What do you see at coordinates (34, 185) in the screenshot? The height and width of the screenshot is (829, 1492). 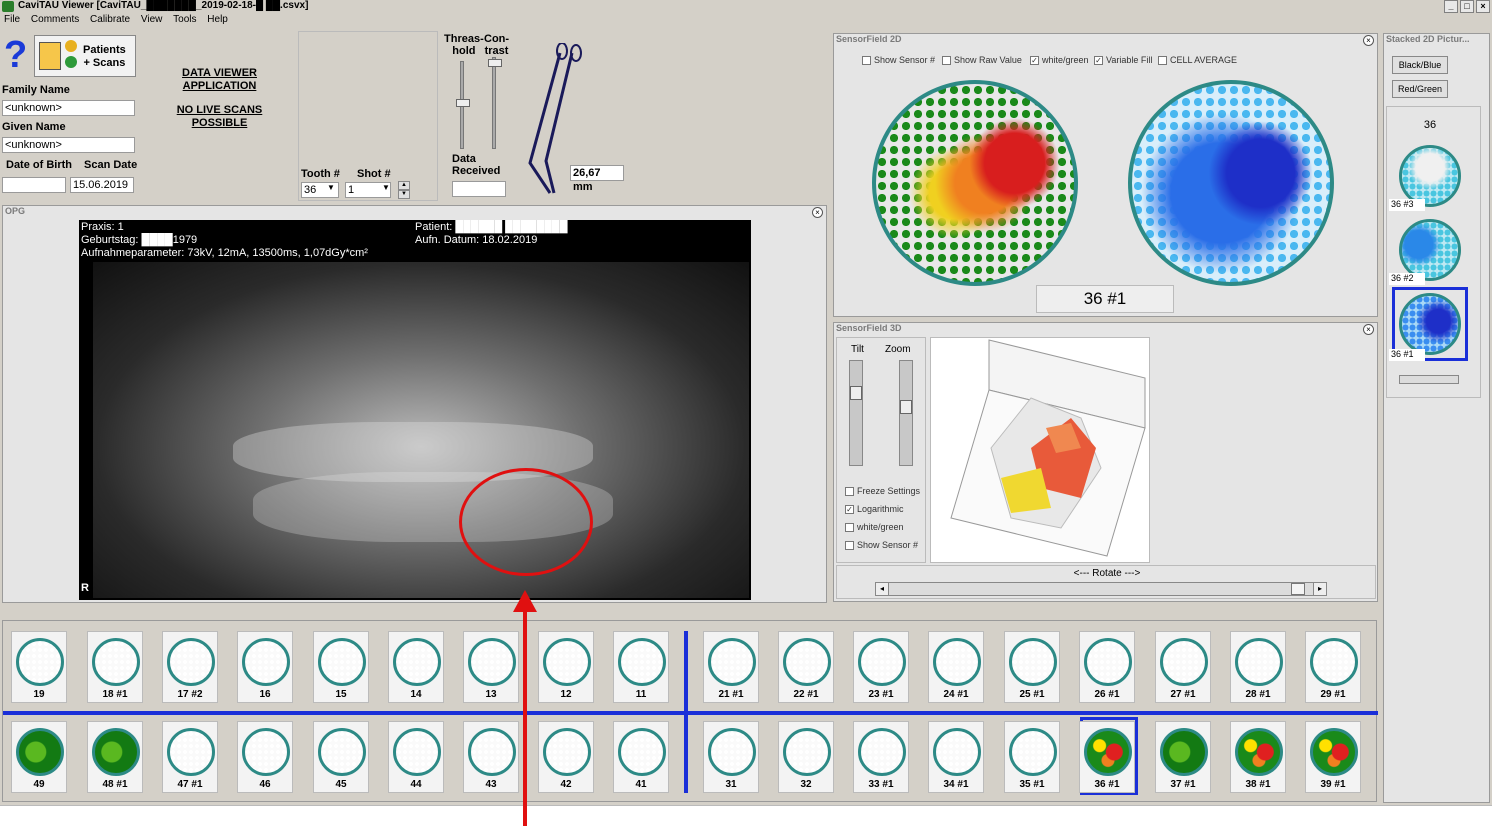 I see `dob-field` at bounding box center [34, 185].